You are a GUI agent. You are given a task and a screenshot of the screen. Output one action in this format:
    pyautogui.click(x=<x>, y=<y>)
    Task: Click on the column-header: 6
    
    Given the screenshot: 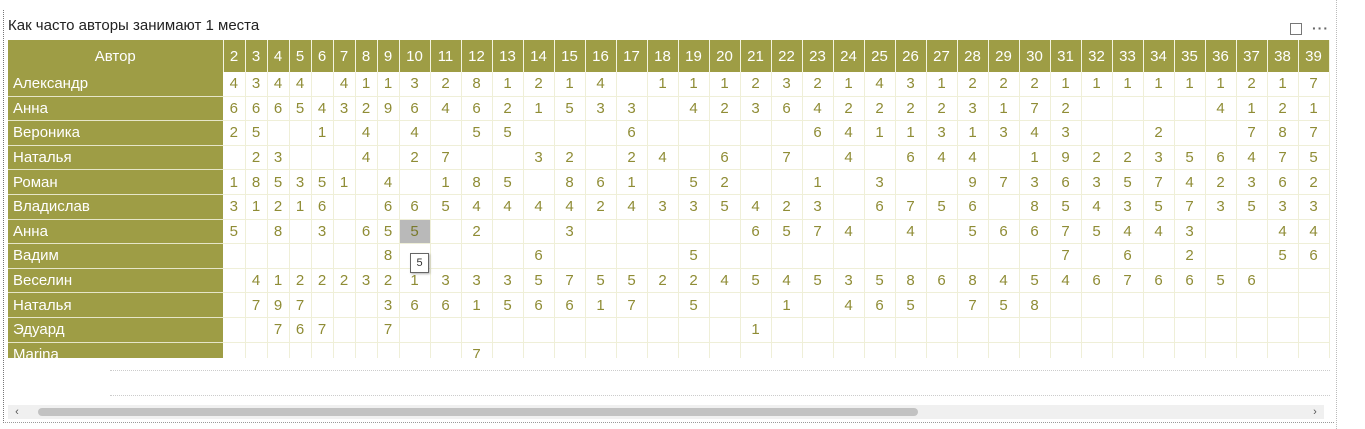 What is the action you would take?
    pyautogui.click(x=322, y=56)
    